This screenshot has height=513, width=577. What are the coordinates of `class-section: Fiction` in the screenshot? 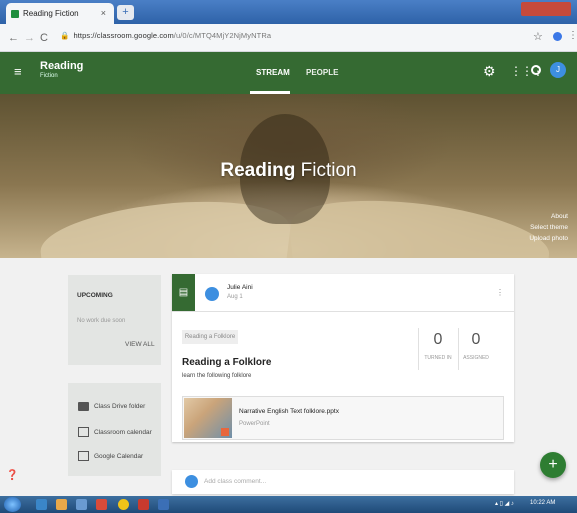 It's located at (49, 76).